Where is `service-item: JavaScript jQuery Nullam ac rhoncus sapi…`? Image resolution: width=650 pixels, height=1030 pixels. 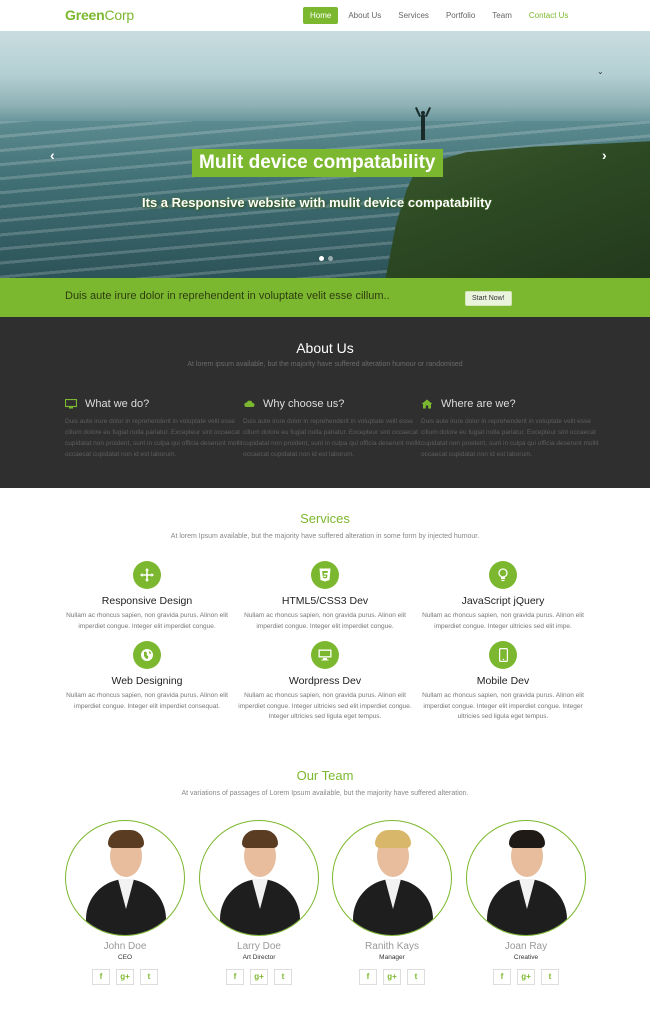
service-item: JavaScript jQuery Nullam ac rhoncus sapi… is located at coordinates (503, 596).